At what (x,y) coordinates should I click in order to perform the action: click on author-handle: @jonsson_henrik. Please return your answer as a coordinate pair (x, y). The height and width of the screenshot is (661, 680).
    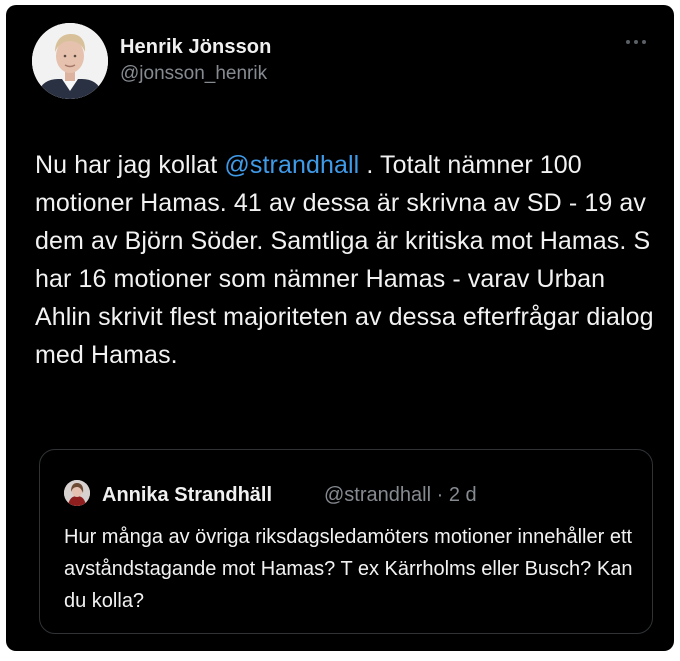
    Looking at the image, I should click on (193, 74).